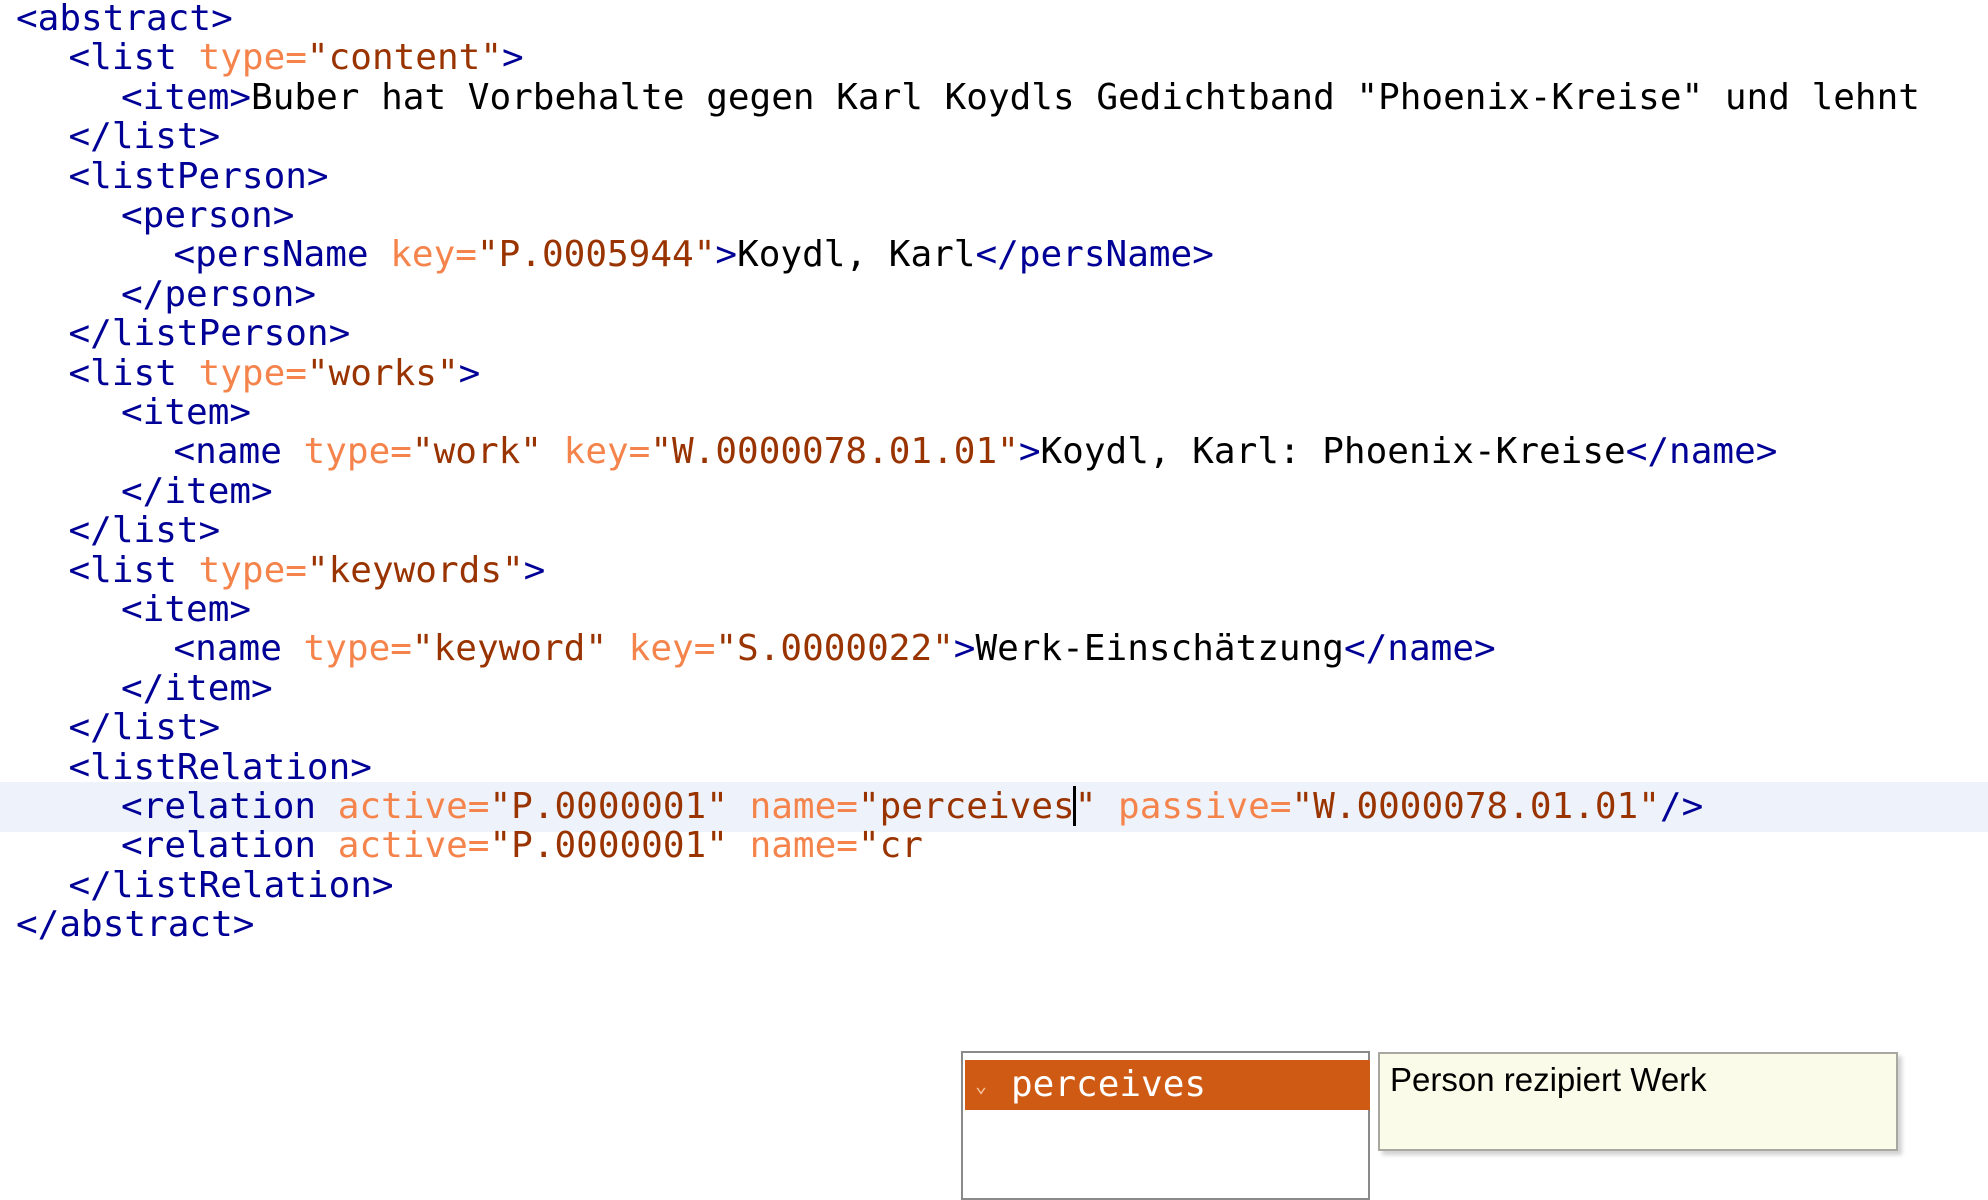 The height and width of the screenshot is (1200, 1988). What do you see at coordinates (1548, 1079) in the screenshot?
I see `tooltip-text: Person rezipiert Werk` at bounding box center [1548, 1079].